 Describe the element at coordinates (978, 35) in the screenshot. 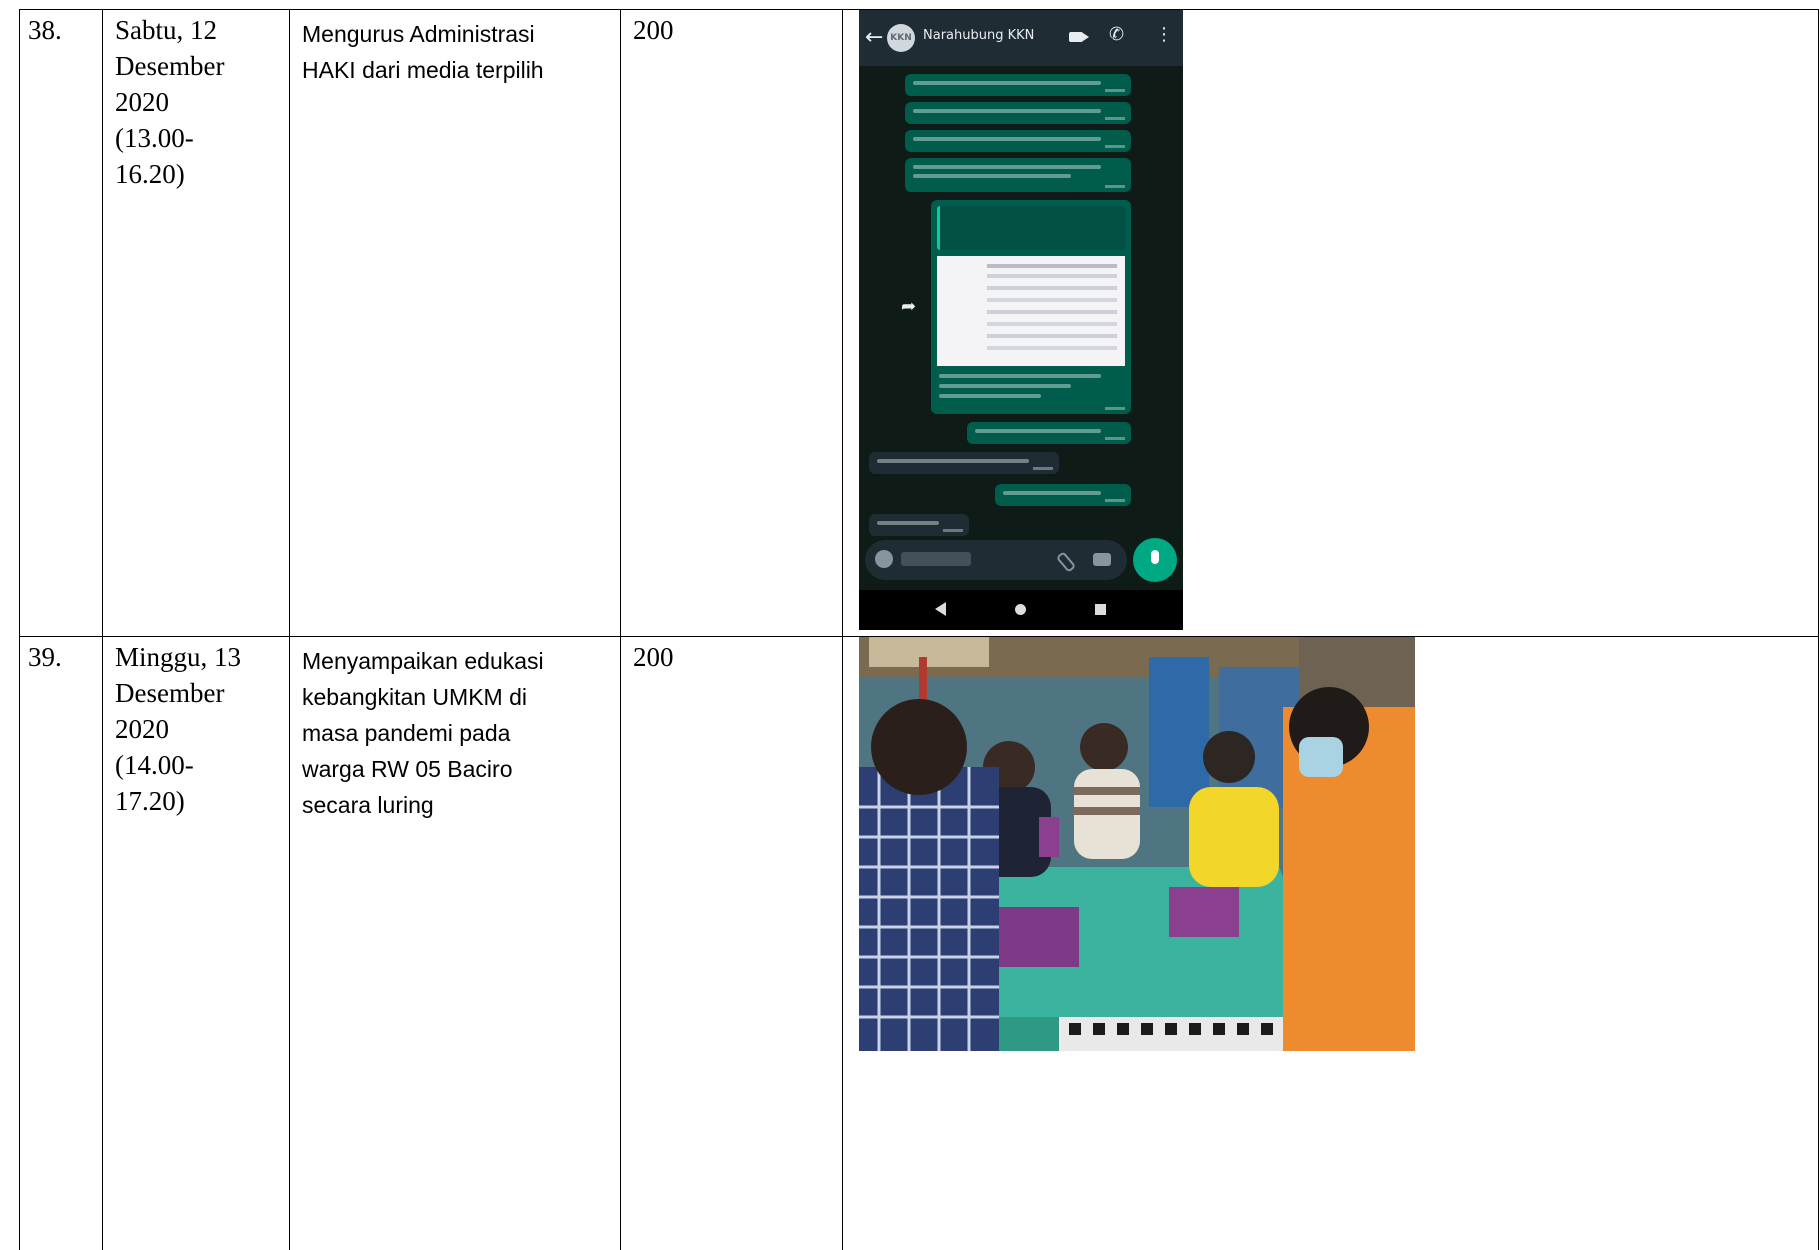

I see `contact-name: Narahubung KKN` at that location.